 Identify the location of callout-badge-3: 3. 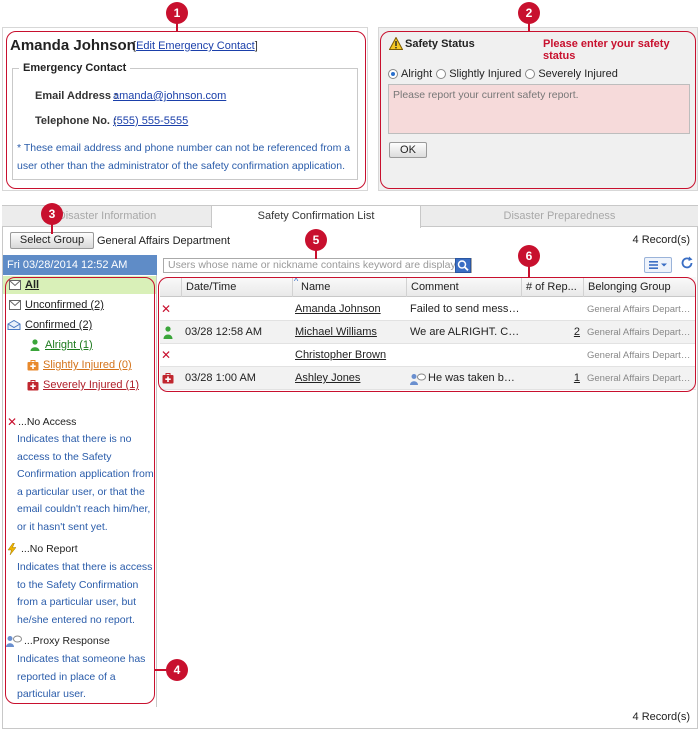
(52, 214).